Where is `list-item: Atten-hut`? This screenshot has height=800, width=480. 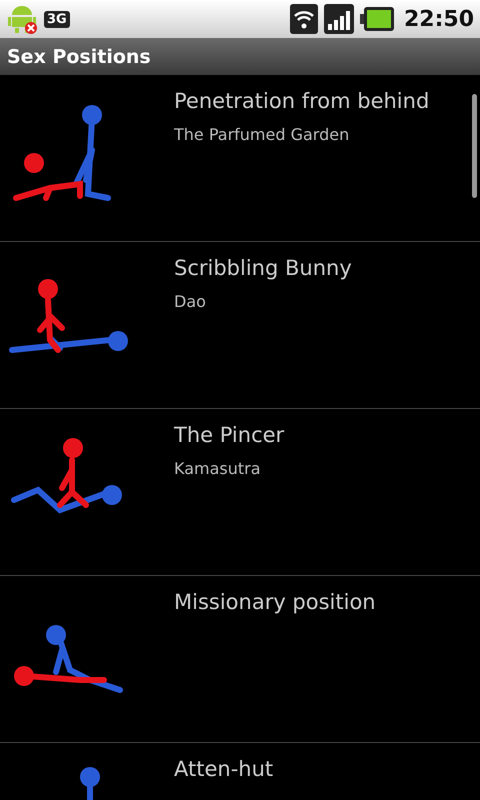
list-item: Atten-hut is located at coordinates (240, 771).